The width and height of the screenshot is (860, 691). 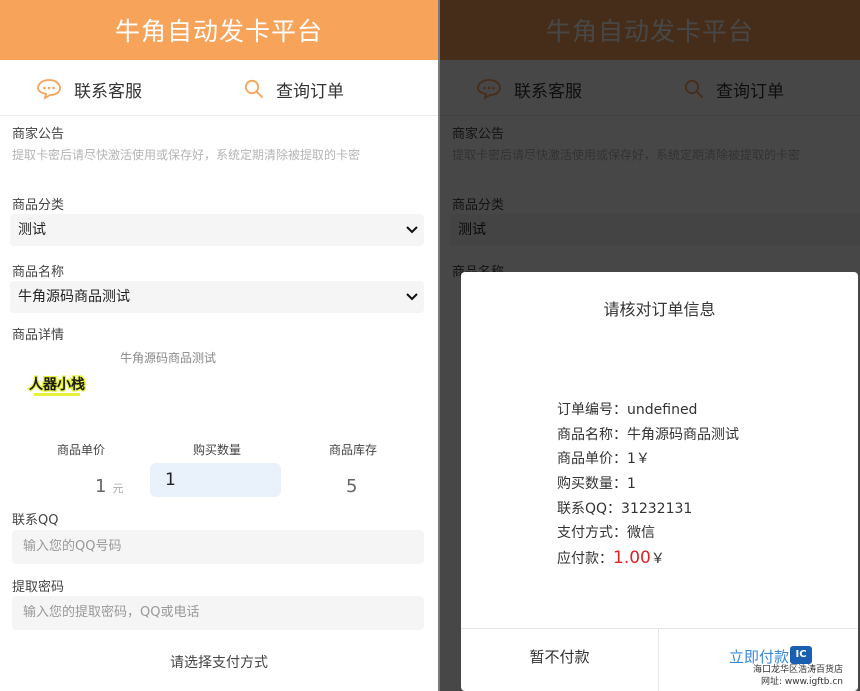 What do you see at coordinates (72, 546) in the screenshot?
I see `qq-placeholder: 输入您的QQ号码` at bounding box center [72, 546].